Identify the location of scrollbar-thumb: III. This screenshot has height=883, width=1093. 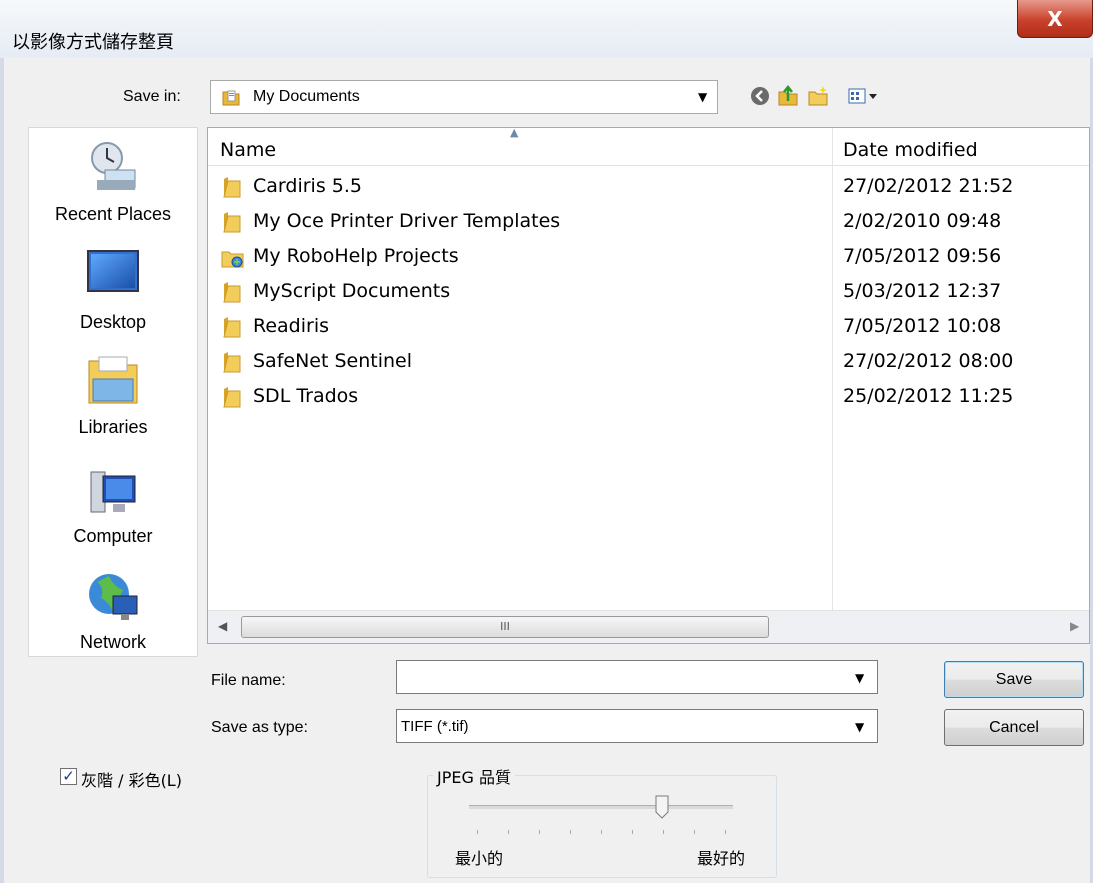
(505, 627).